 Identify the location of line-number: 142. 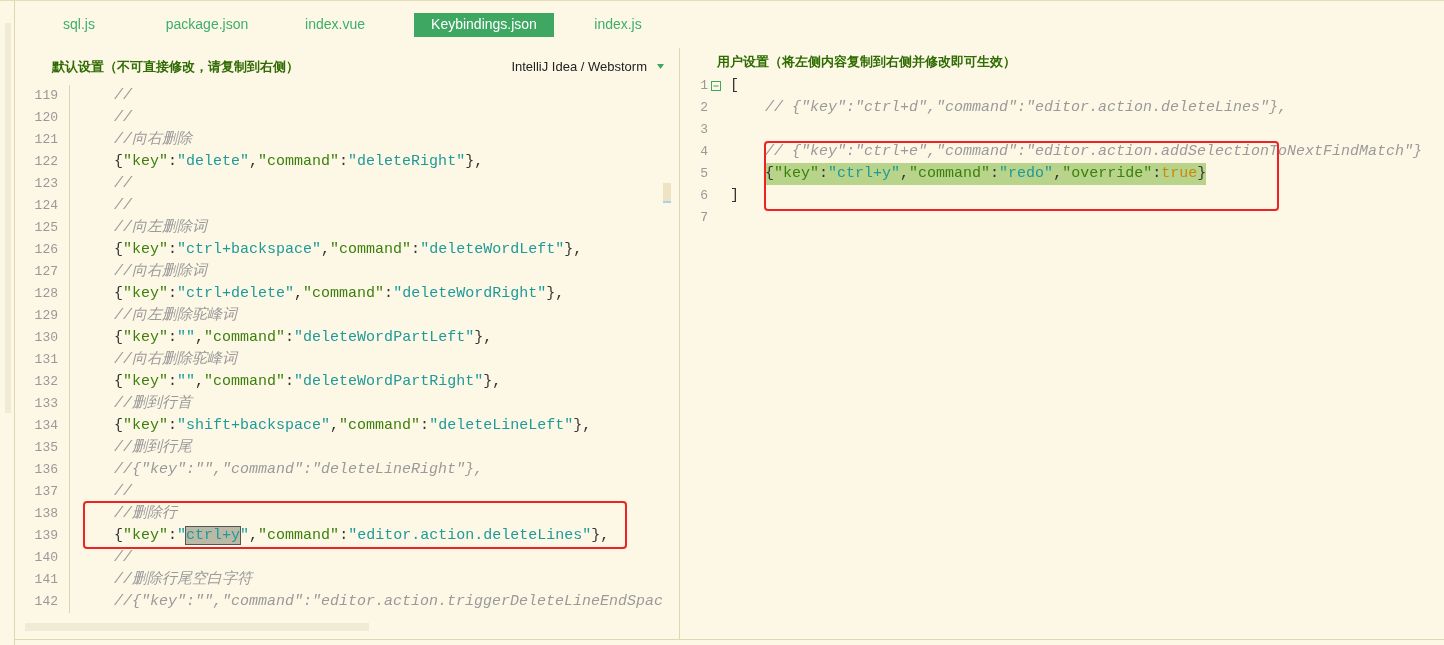
(45, 602).